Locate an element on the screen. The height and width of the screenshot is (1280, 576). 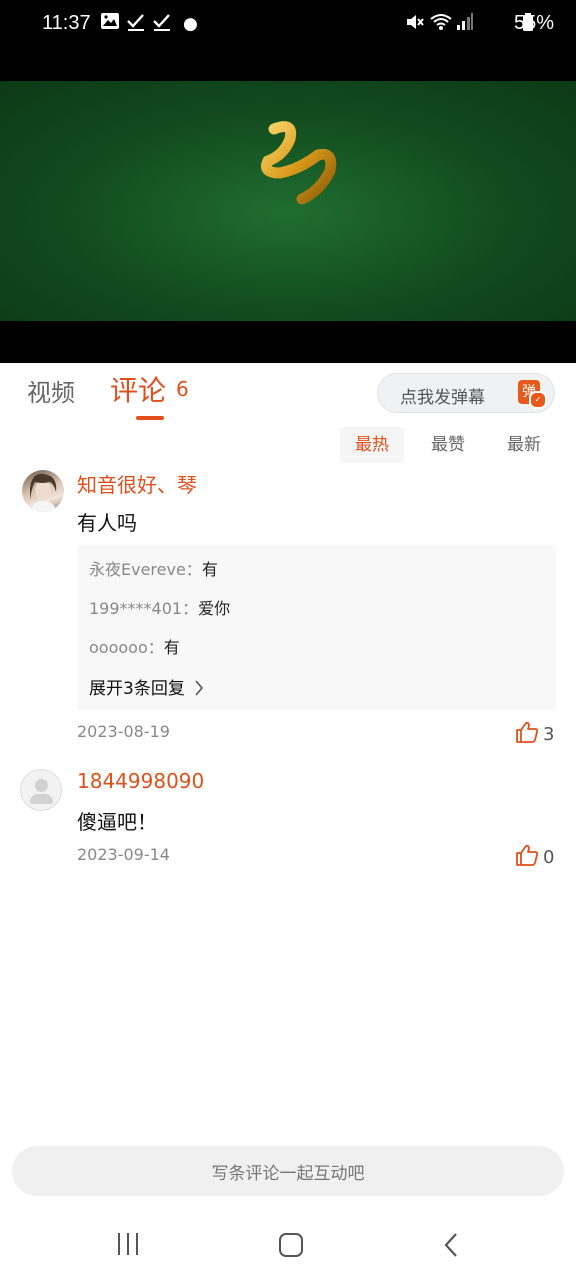
reply-user: 199****401： is located at coordinates (144, 608).